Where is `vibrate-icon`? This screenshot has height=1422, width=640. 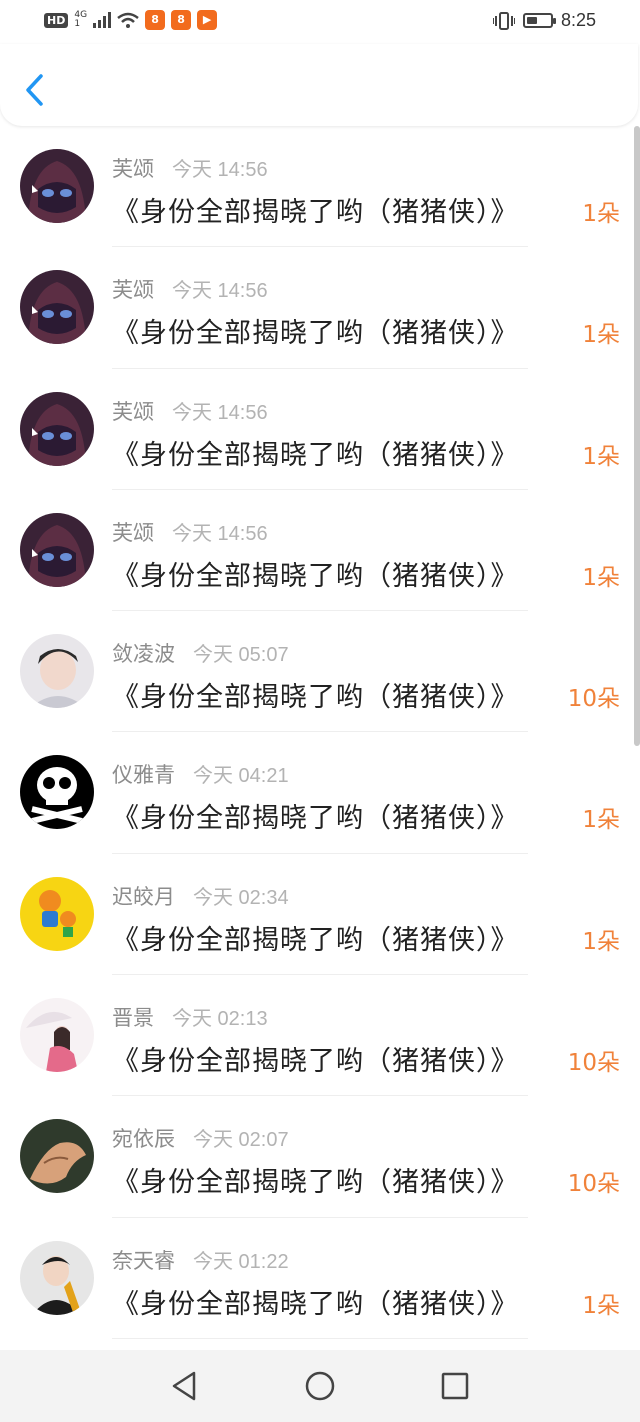 vibrate-icon is located at coordinates (503, 20).